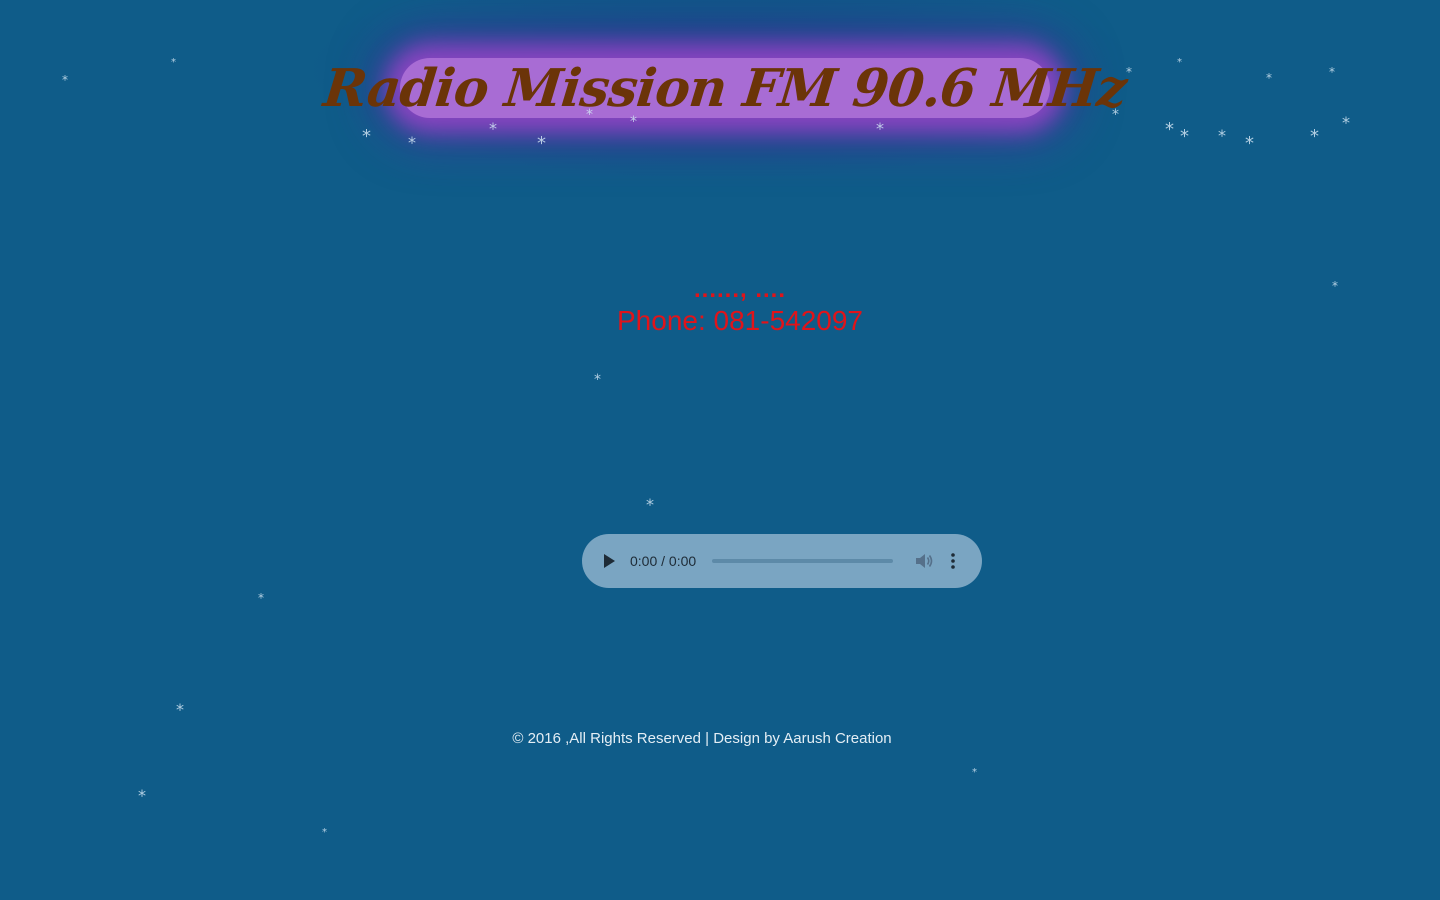 The height and width of the screenshot is (900, 1440). What do you see at coordinates (663, 561) in the screenshot?
I see `time-display: 0:00 / 0:00` at bounding box center [663, 561].